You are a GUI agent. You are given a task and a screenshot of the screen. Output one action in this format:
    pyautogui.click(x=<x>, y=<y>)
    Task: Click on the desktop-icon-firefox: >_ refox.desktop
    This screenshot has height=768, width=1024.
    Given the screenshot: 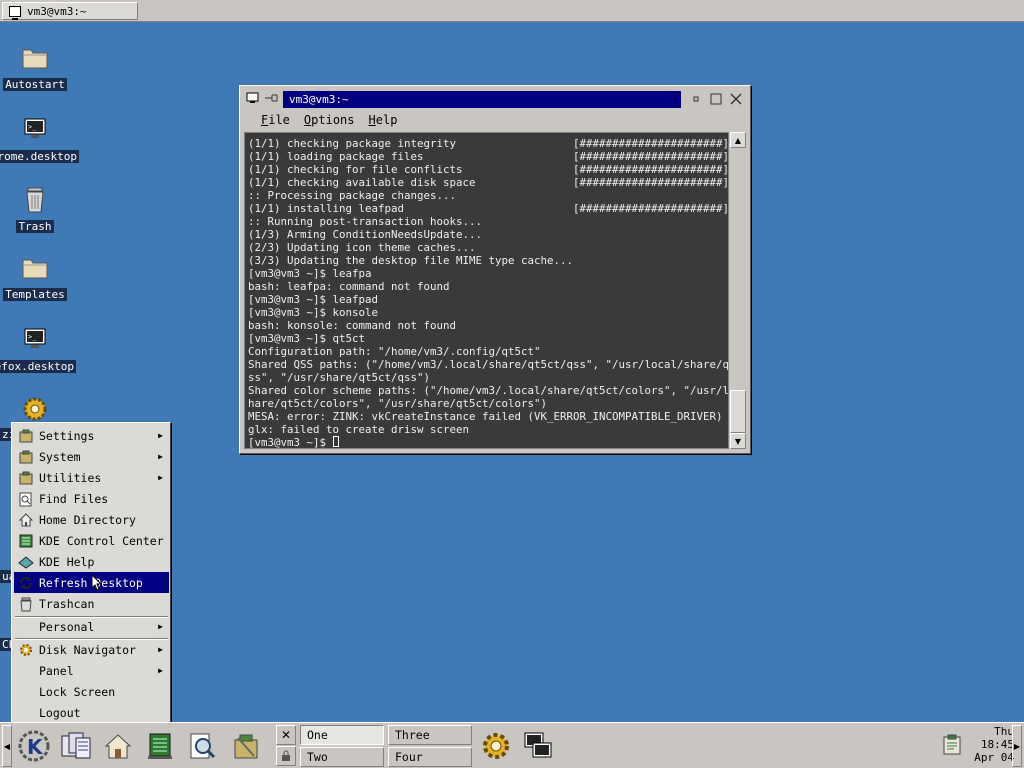 What is the action you would take?
    pyautogui.click(x=40, y=347)
    